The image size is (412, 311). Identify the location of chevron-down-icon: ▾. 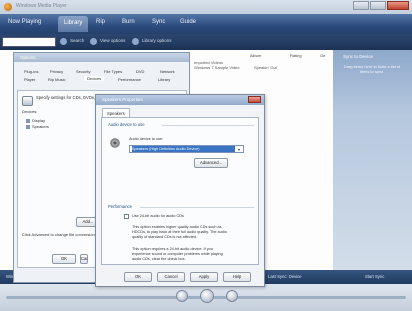
(239, 149).